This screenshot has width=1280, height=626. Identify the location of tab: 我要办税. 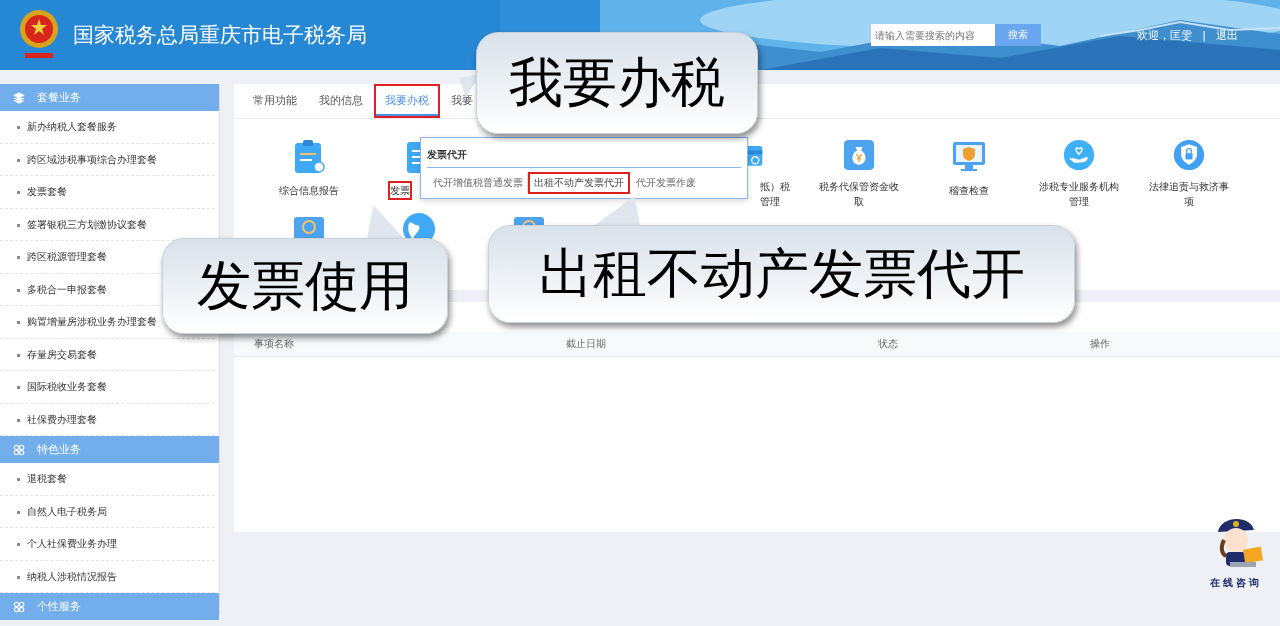
(407, 101).